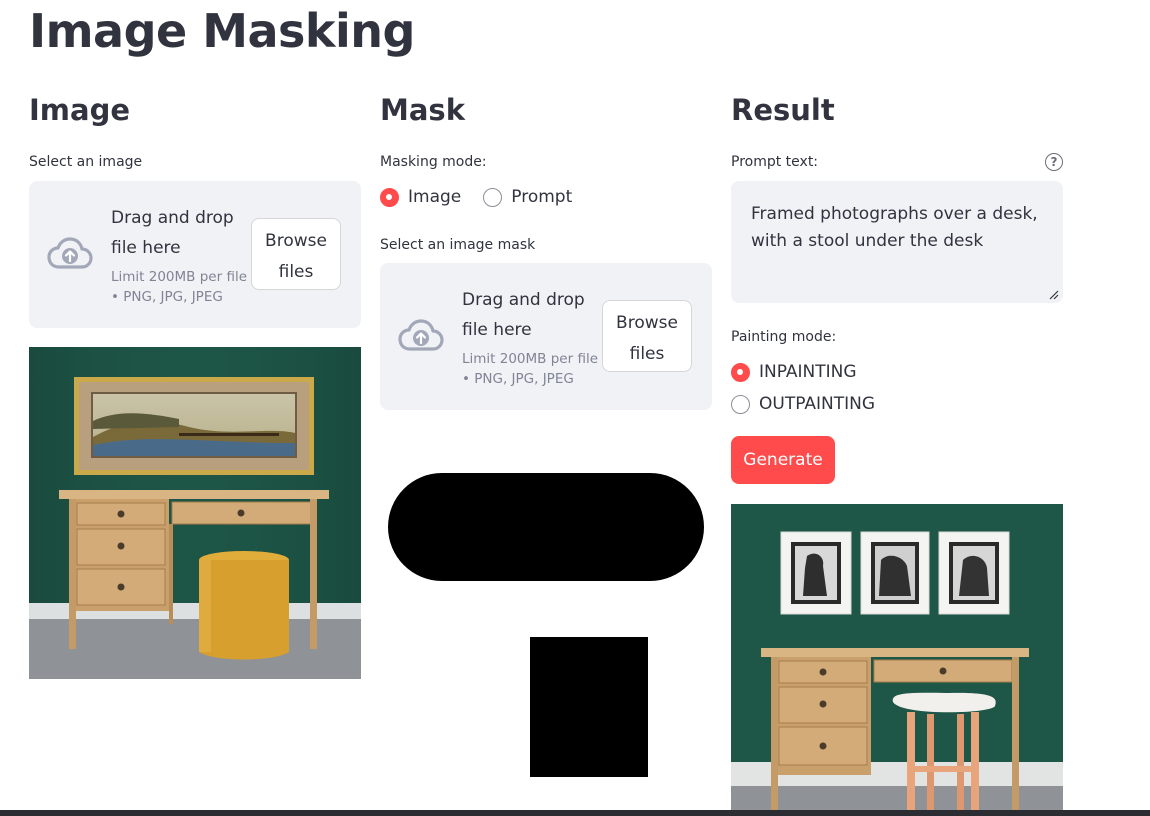  I want to click on radio-inpainting, so click(740, 372).